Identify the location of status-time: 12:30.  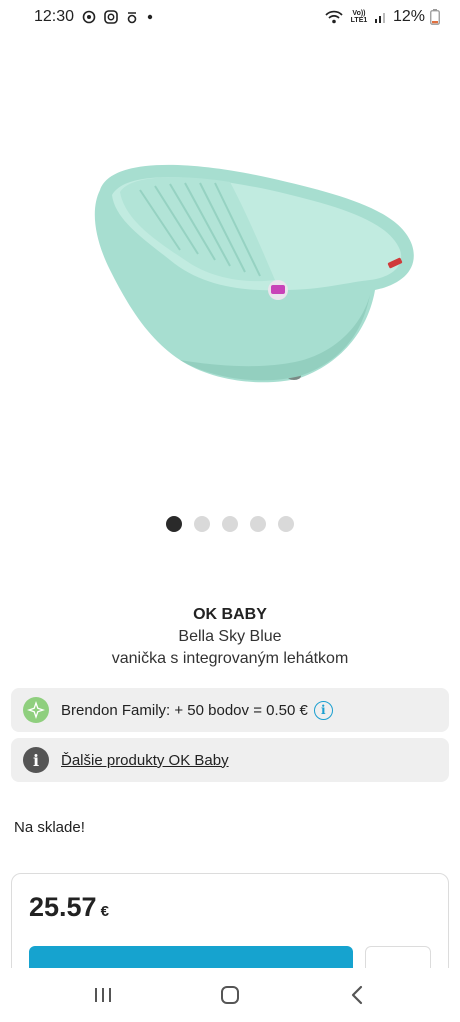
(54, 16).